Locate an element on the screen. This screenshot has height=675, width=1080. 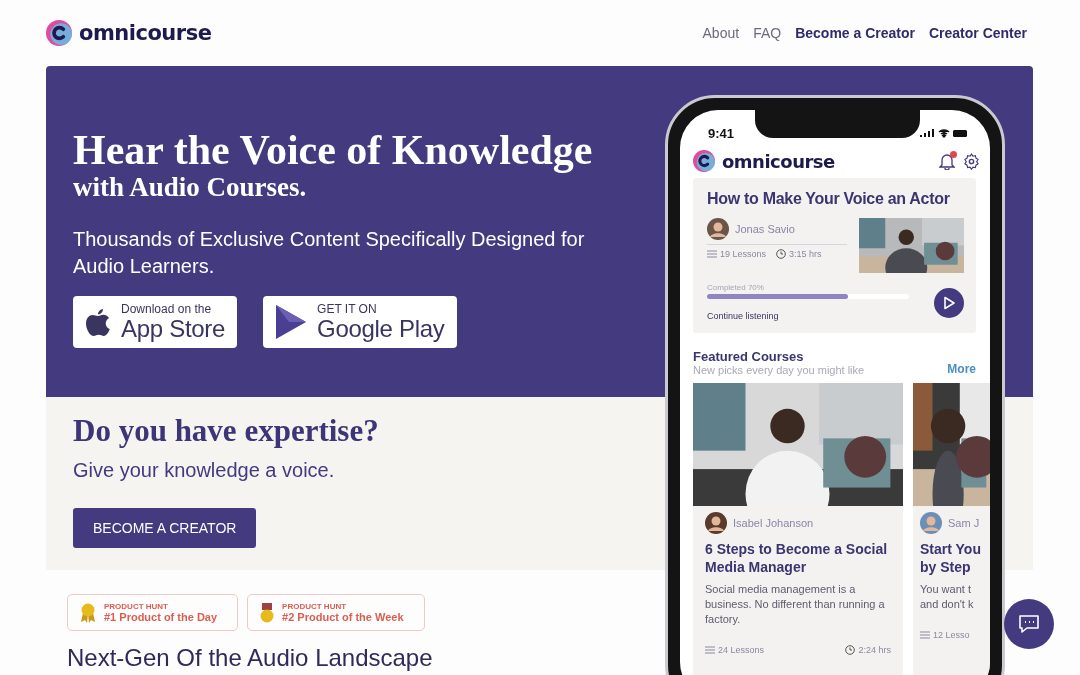
section-heading: Next-Gen Of the Audio Landscape is located at coordinates (250, 658).